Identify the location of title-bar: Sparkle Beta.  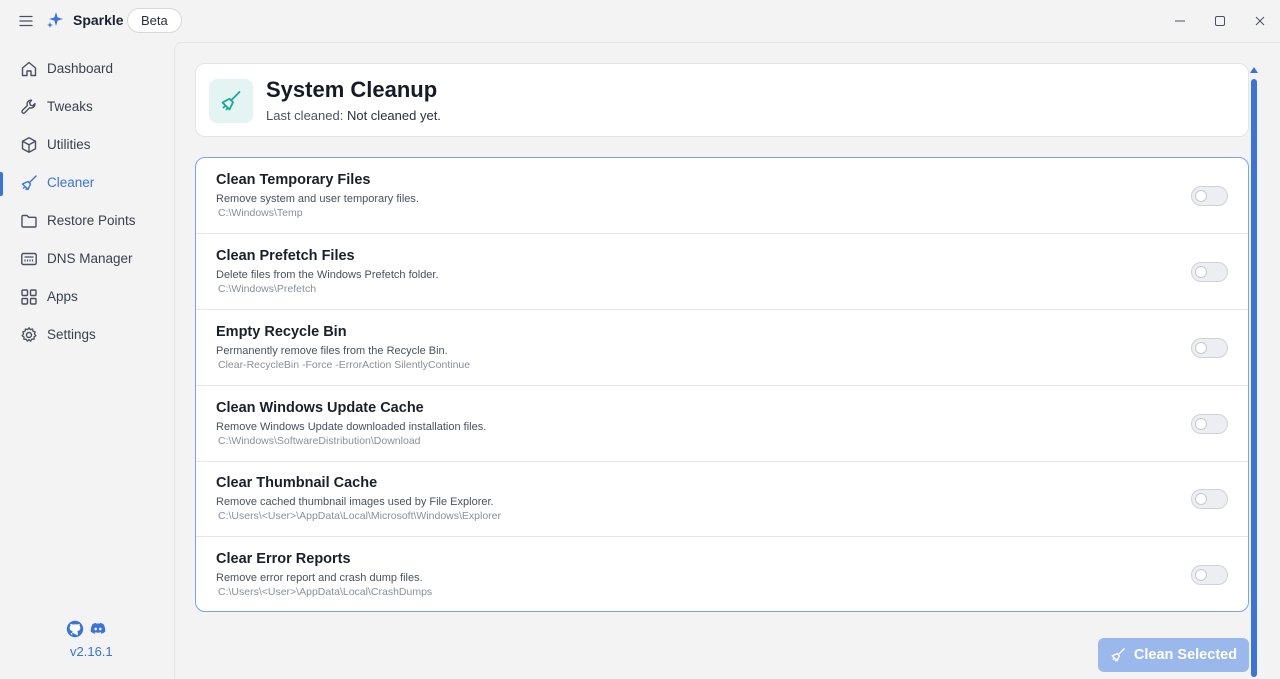
(640, 21).